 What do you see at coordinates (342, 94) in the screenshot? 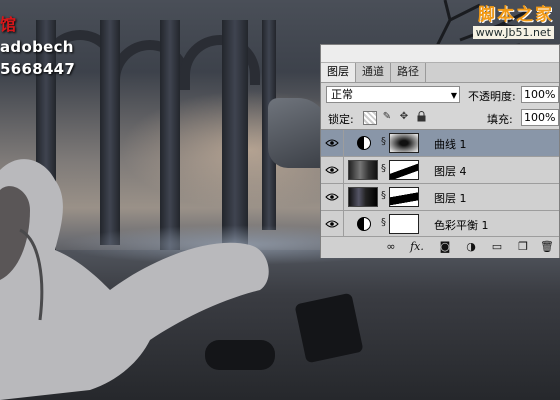
I see `blend-mode-value: 正常` at bounding box center [342, 94].